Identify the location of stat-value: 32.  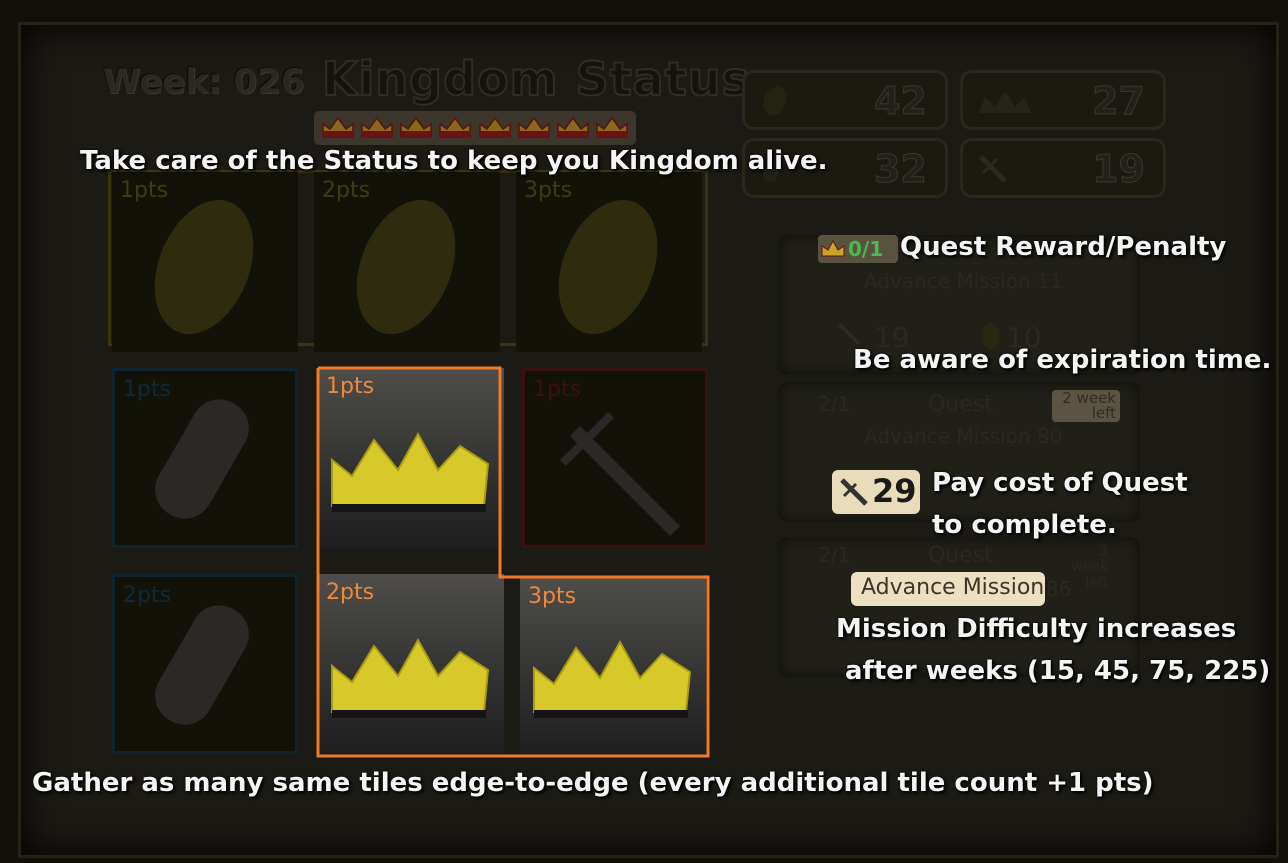
(901, 169).